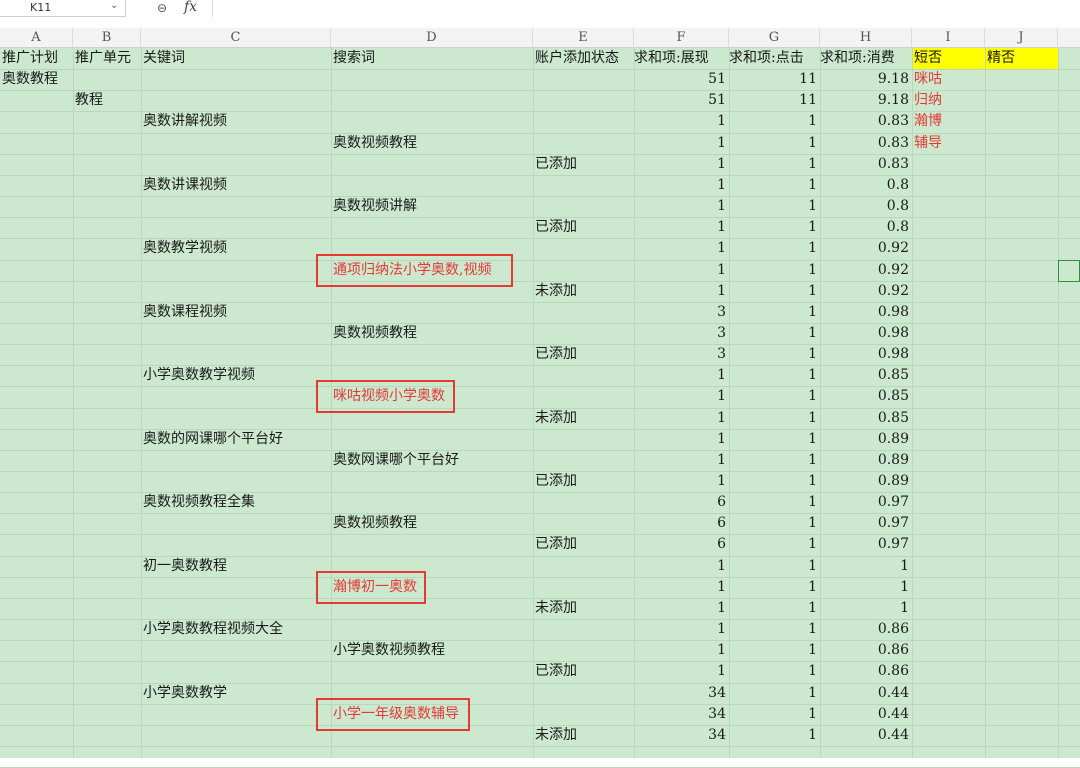  What do you see at coordinates (680, 248) in the screenshot?
I see `cell-F-10: 1` at bounding box center [680, 248].